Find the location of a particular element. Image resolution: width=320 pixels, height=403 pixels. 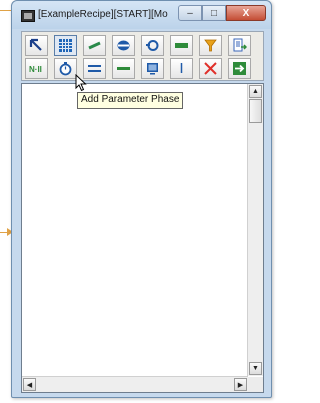

transition-bar-icon is located at coordinates (181, 45).